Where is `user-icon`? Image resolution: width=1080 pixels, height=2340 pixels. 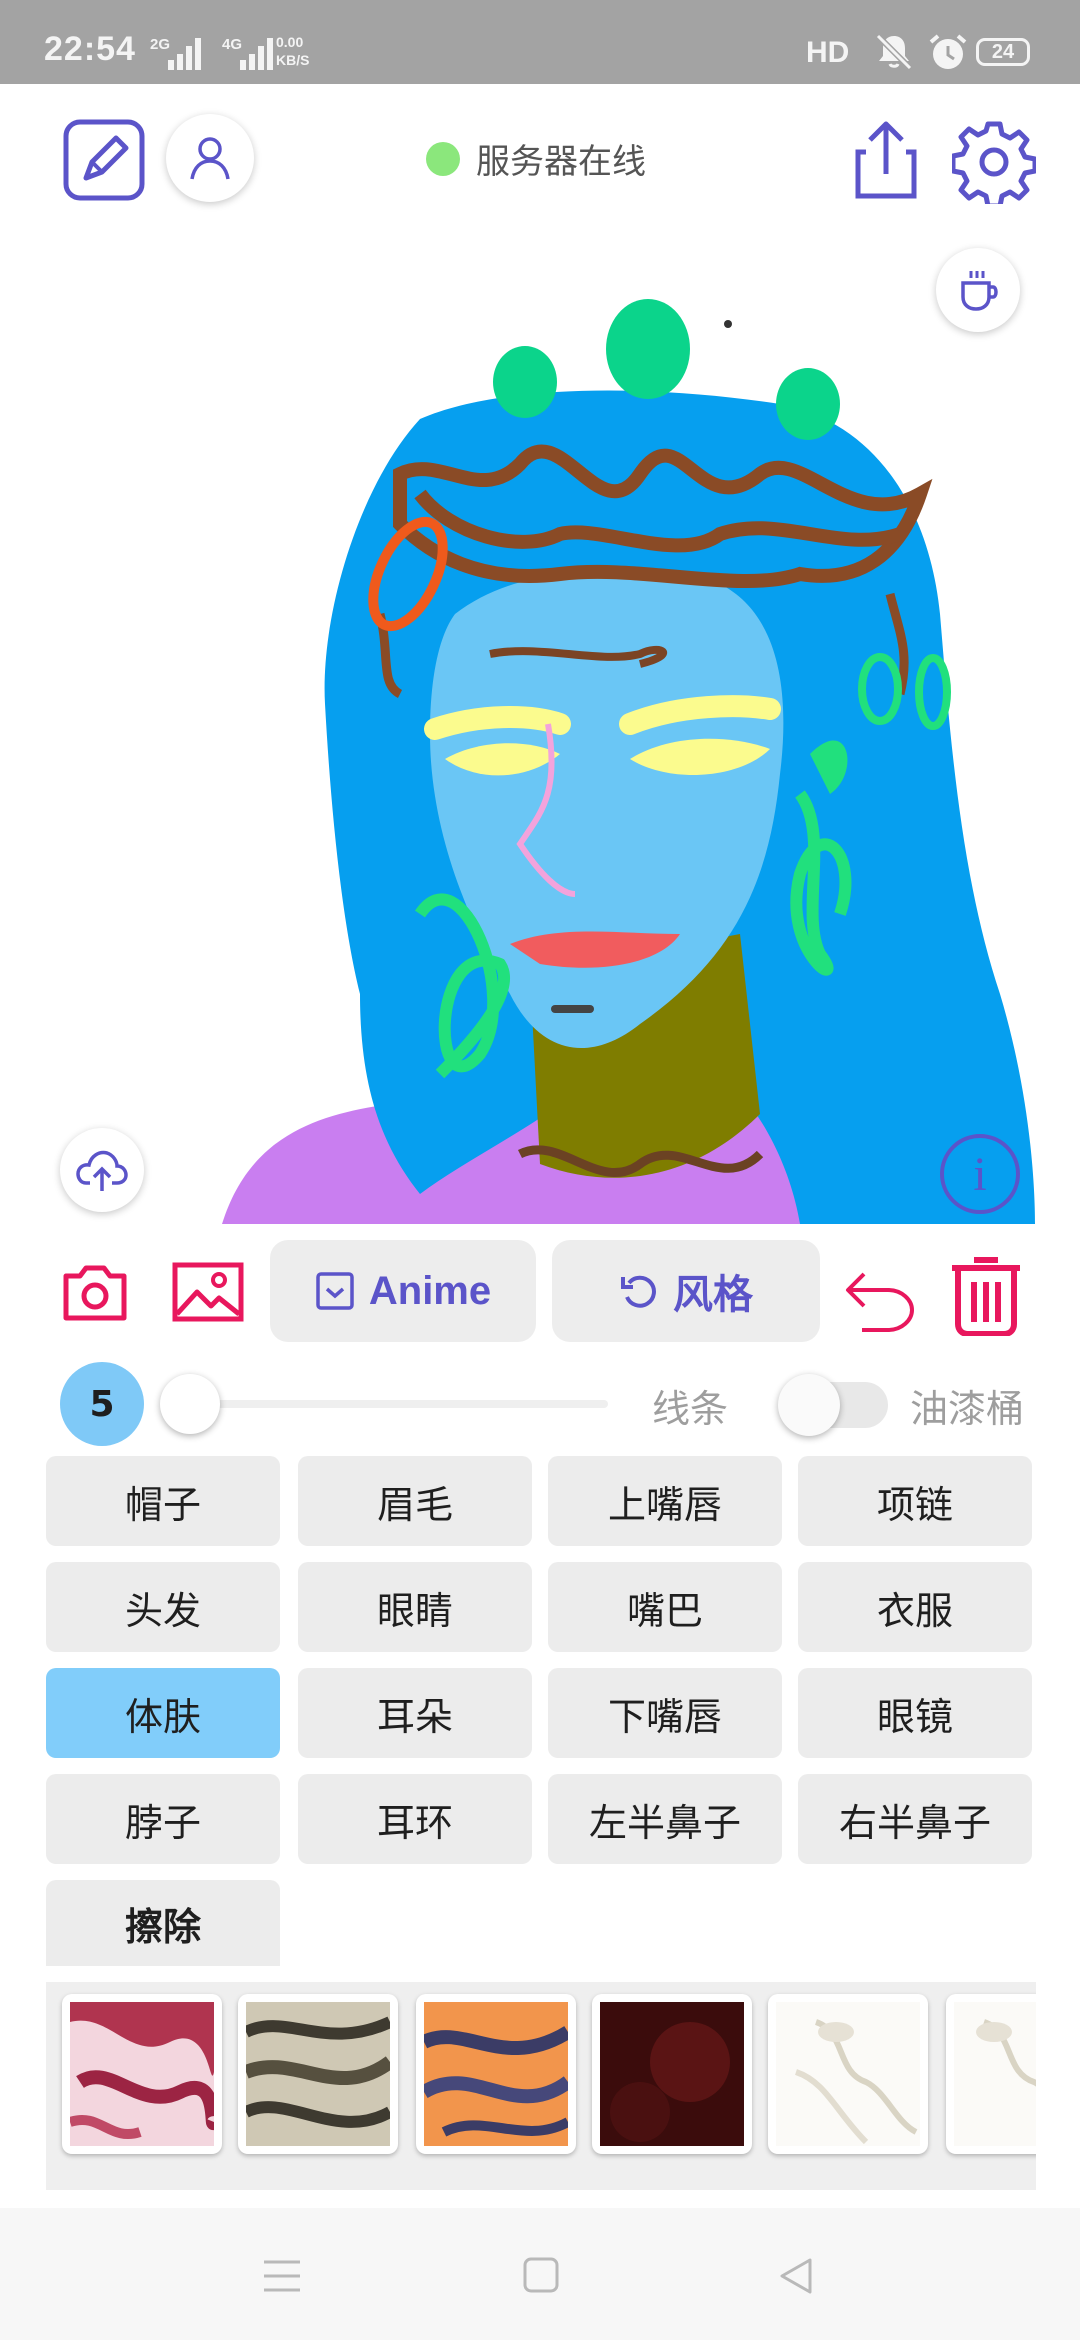
user-icon is located at coordinates (210, 158).